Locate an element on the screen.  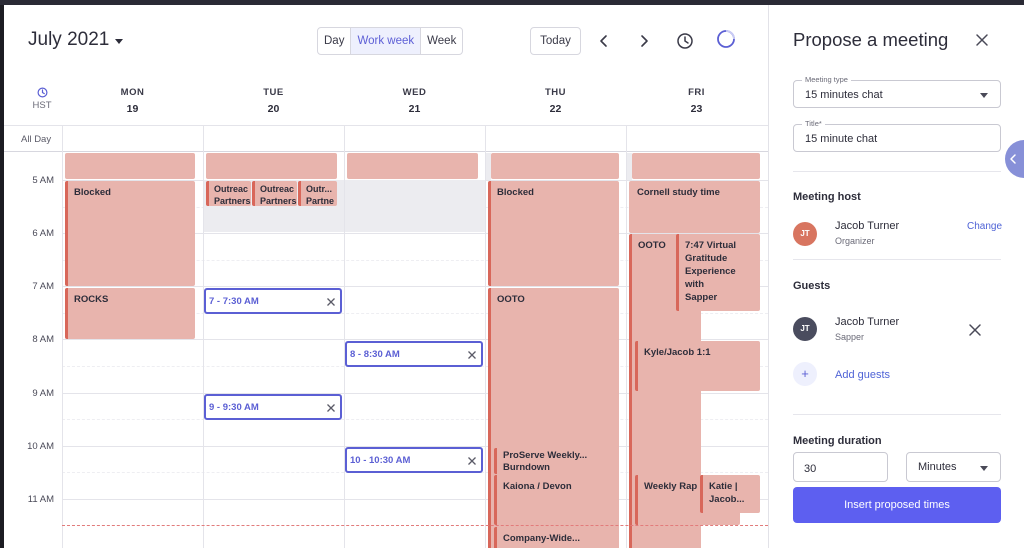
day-name: THU is located at coordinates (555, 92).